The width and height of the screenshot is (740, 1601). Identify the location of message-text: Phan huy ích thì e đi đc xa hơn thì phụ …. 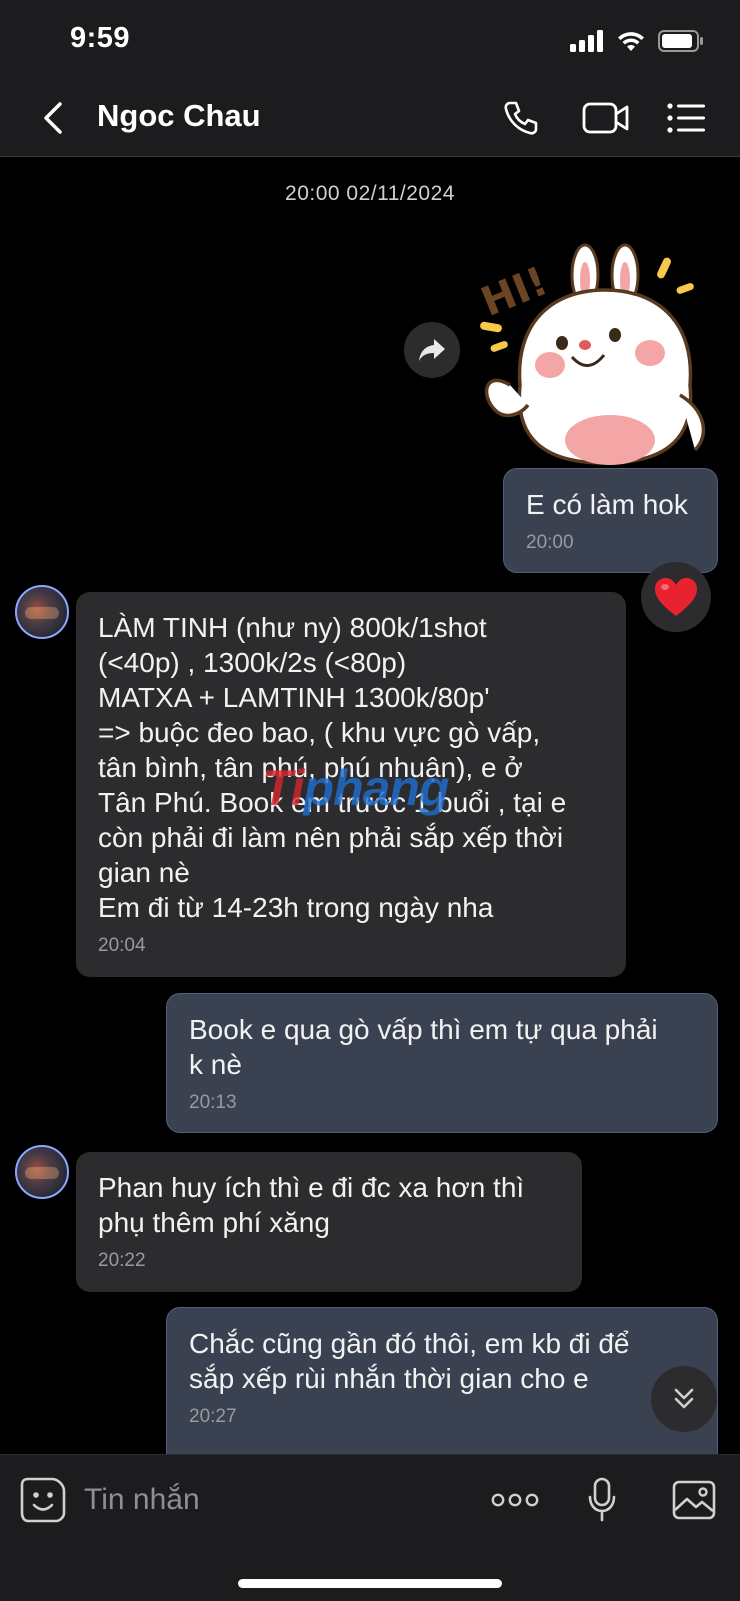
(311, 1205).